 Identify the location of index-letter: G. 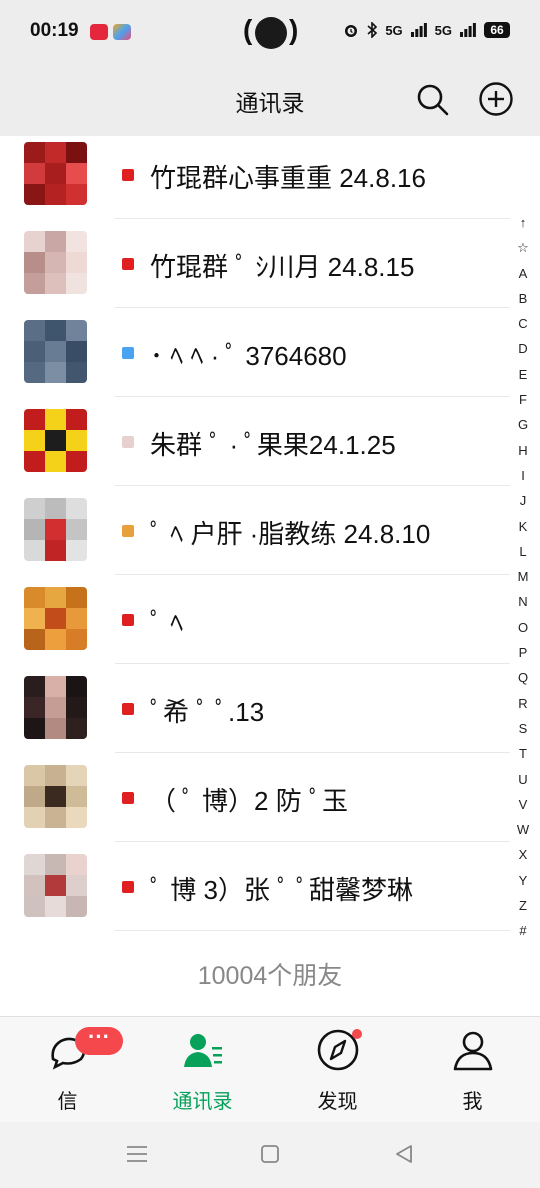
(523, 424).